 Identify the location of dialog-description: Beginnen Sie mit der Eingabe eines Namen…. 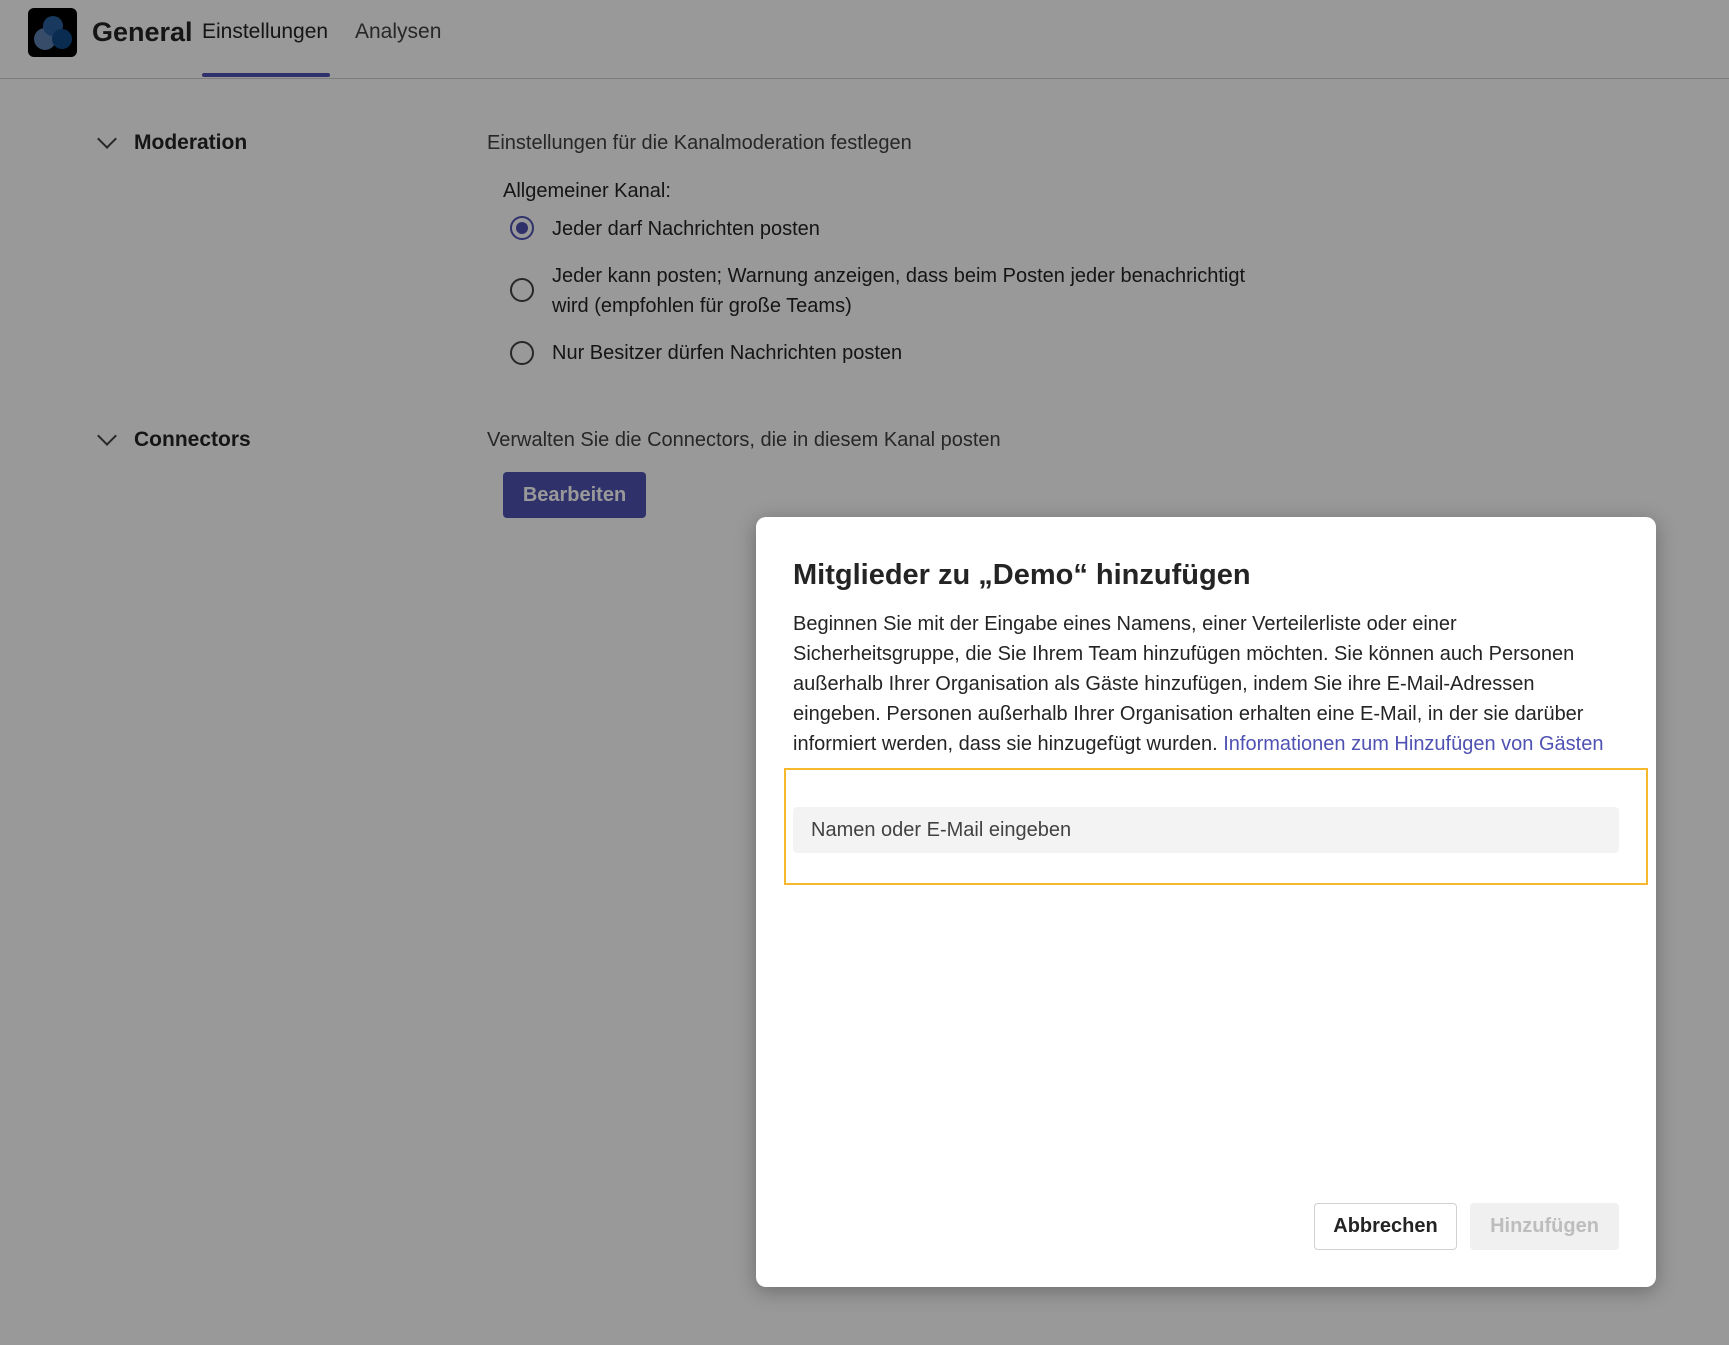
(1208, 684).